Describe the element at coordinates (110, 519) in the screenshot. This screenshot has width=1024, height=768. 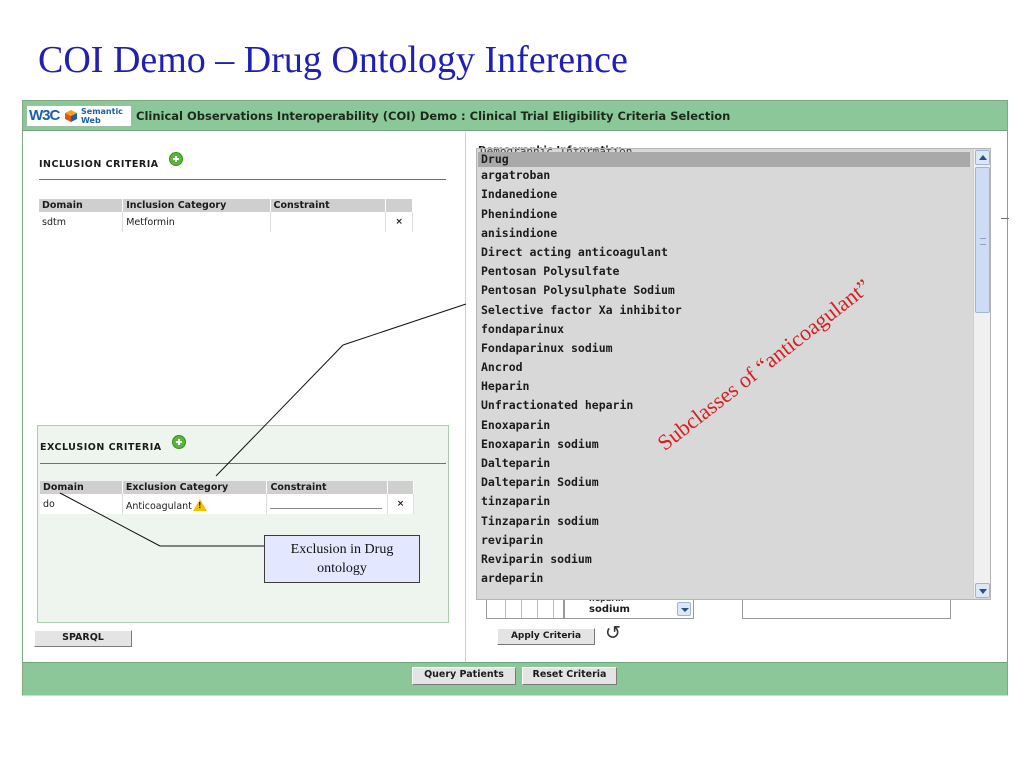
I see `pointer-line-c` at that location.